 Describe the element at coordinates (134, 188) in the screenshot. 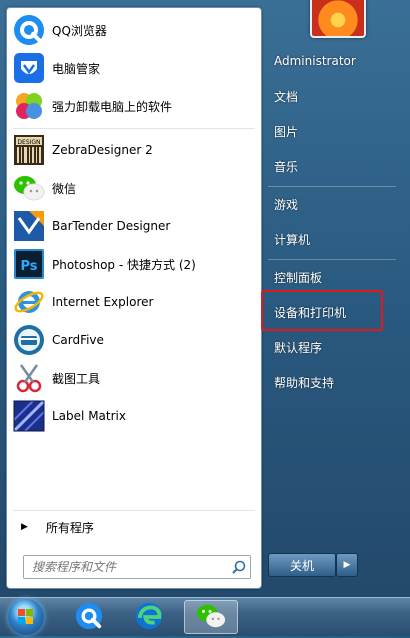

I see `program-wechat: 微信` at that location.